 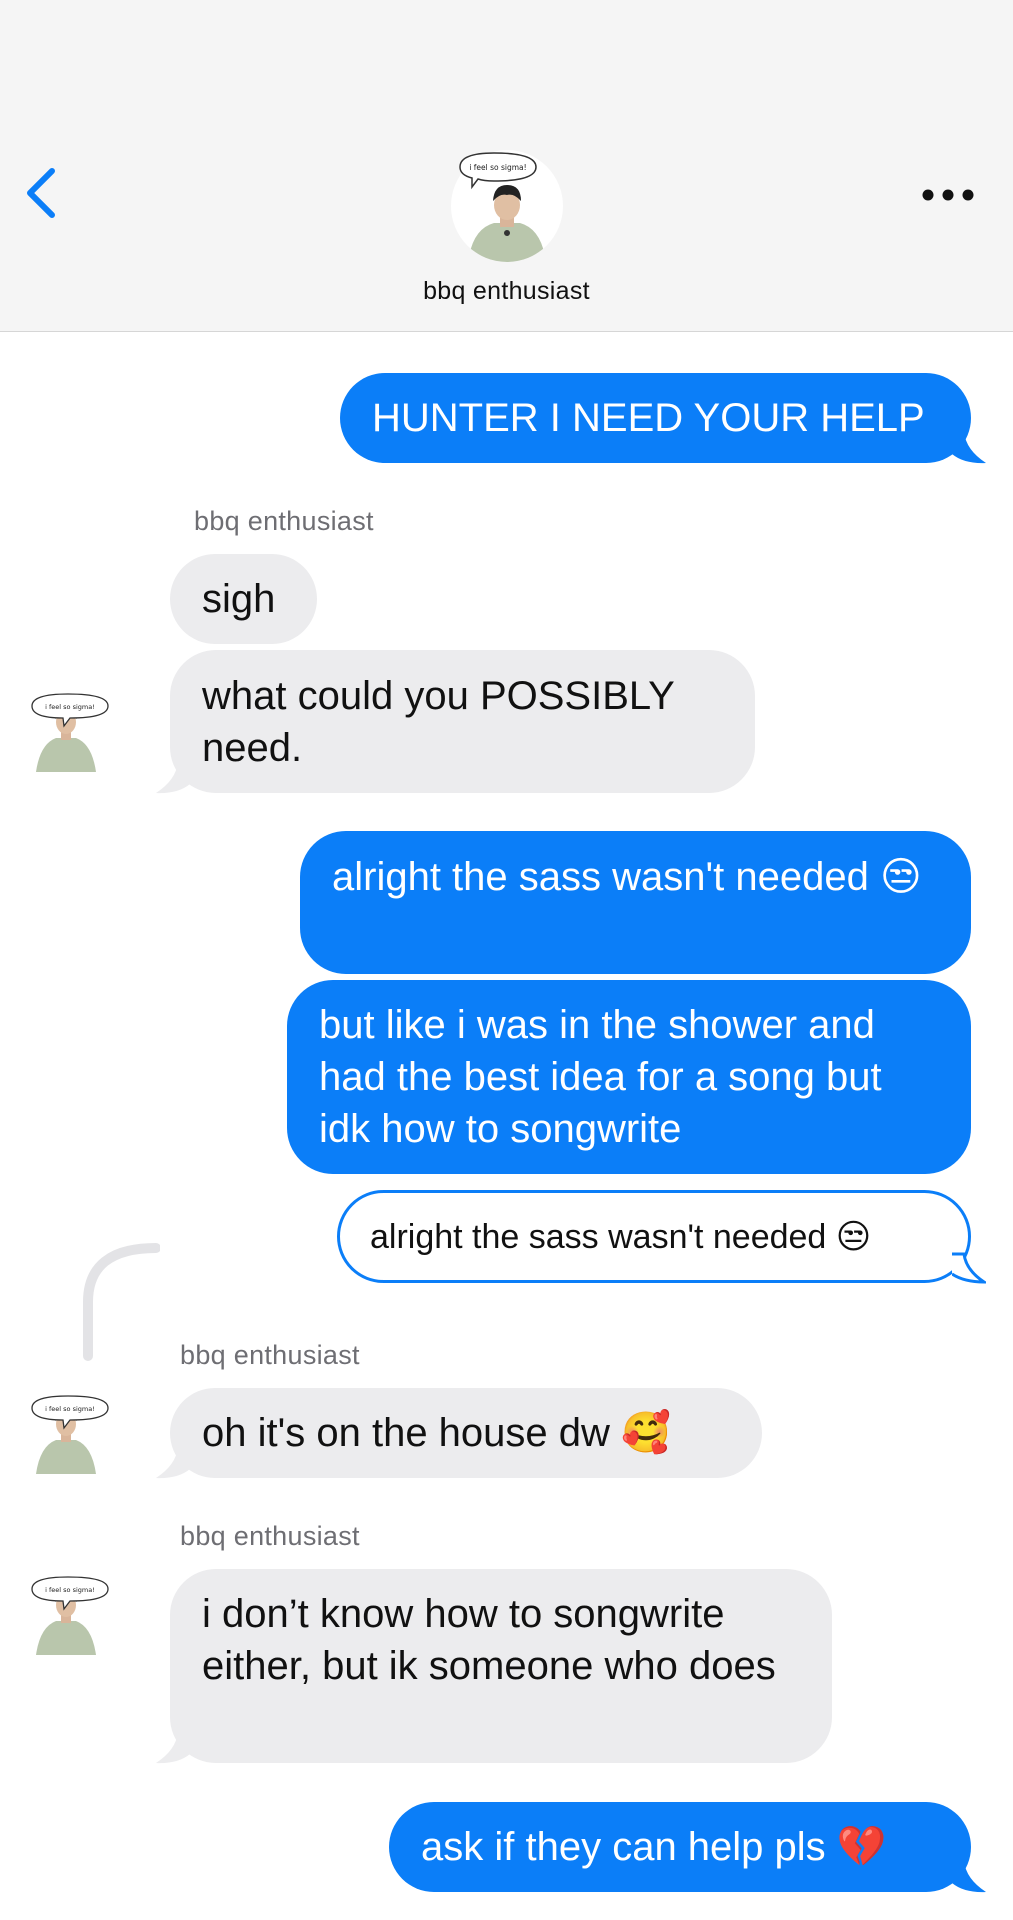 I want to click on more-button, so click(x=950, y=195).